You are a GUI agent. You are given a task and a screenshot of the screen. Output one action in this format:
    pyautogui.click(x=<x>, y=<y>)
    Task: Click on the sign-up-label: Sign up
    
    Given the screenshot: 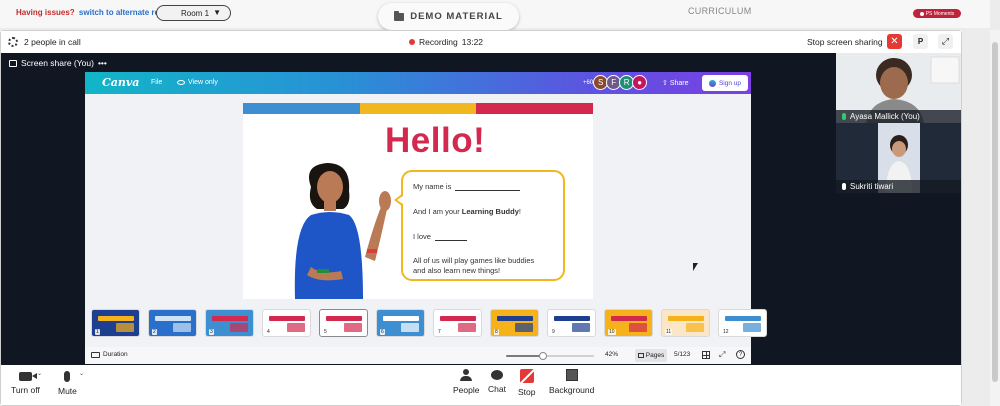 What is the action you would take?
    pyautogui.click(x=730, y=83)
    